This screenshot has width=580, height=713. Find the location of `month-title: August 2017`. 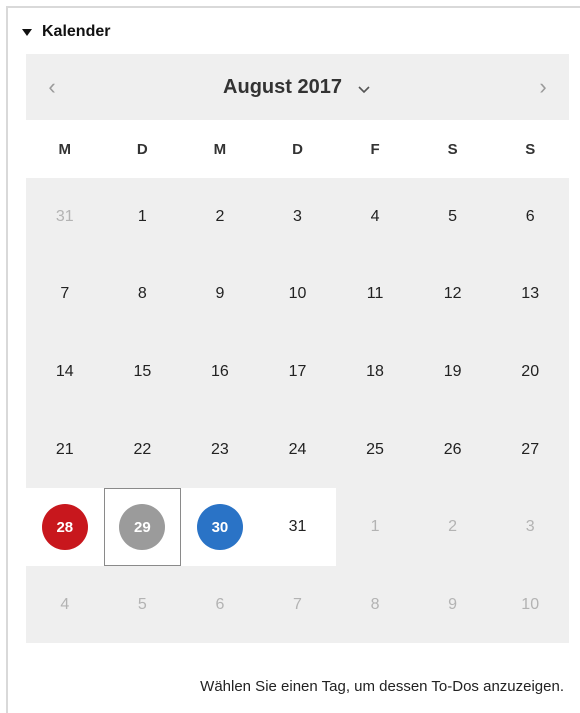

month-title: August 2017 is located at coordinates (297, 87).